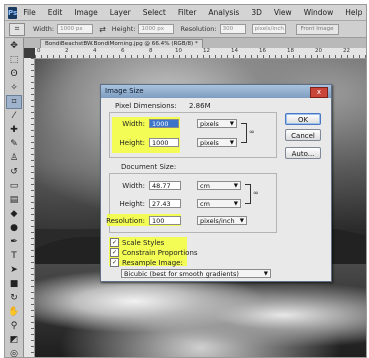 The width and height of the screenshot is (369, 358). What do you see at coordinates (14, 270) in the screenshot?
I see `path-selection-tool-icon: ➤` at bounding box center [14, 270].